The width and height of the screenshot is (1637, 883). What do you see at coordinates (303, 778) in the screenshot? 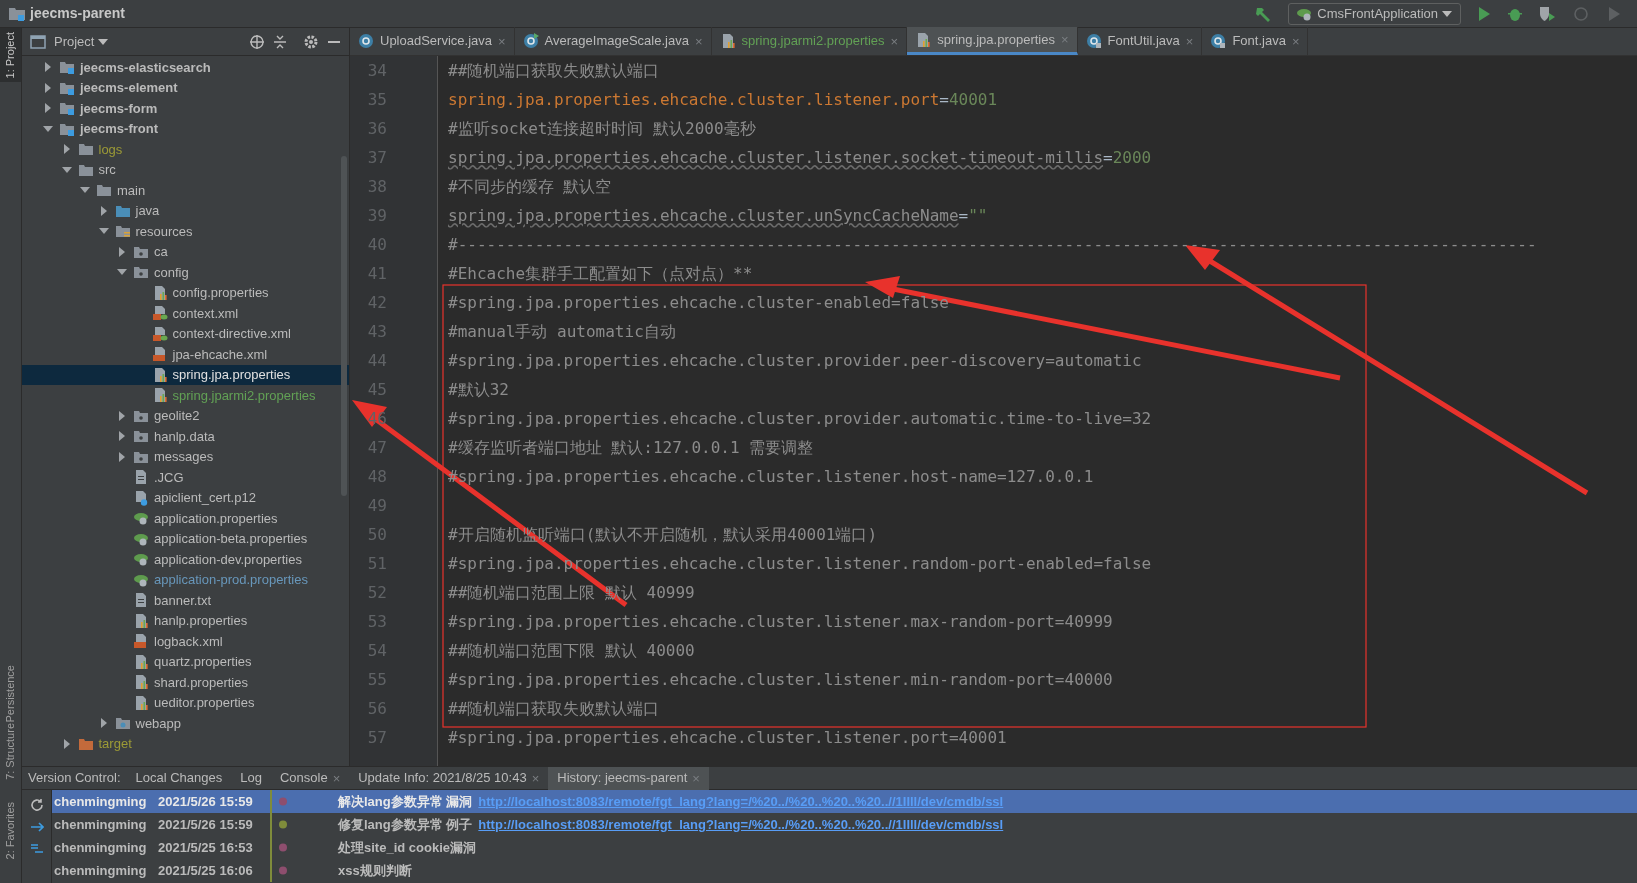
I see `tab-label: Console` at bounding box center [303, 778].